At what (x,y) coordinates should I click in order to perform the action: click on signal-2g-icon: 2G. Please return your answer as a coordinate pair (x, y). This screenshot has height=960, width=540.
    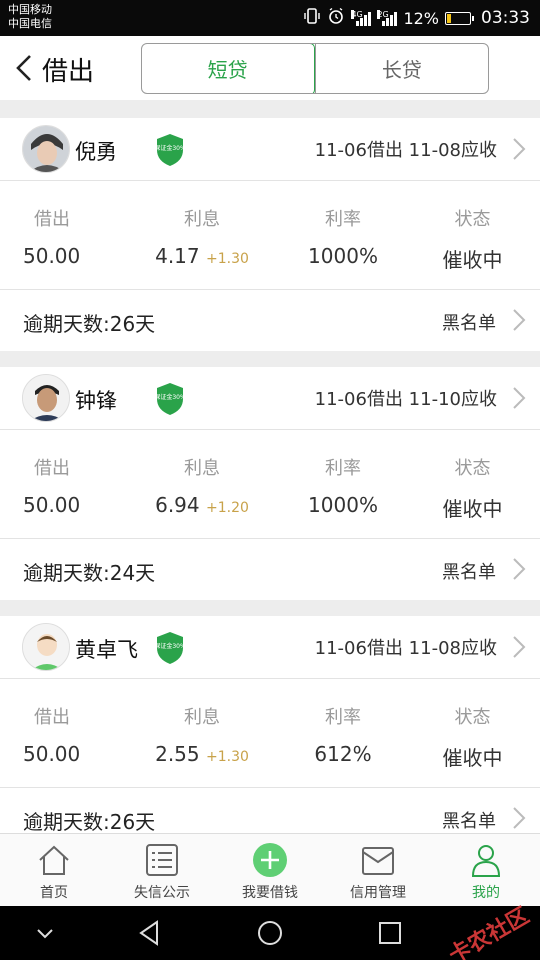
    Looking at the image, I should click on (387, 18).